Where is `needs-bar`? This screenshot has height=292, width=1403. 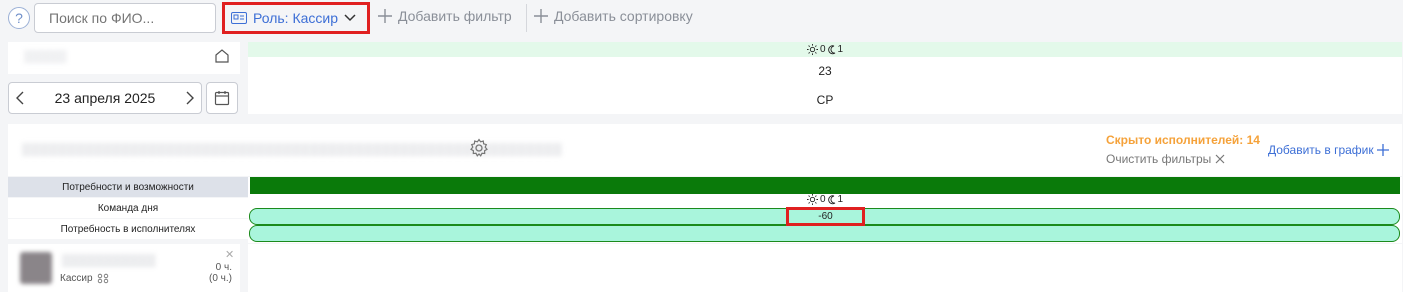 needs-bar is located at coordinates (825, 185).